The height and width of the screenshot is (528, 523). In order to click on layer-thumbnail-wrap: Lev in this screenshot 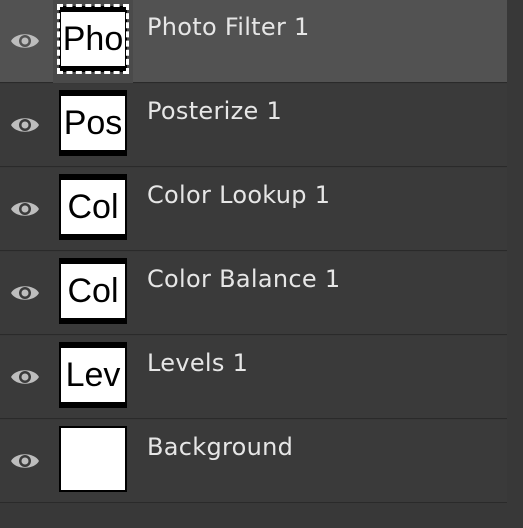, I will do `click(93, 377)`.